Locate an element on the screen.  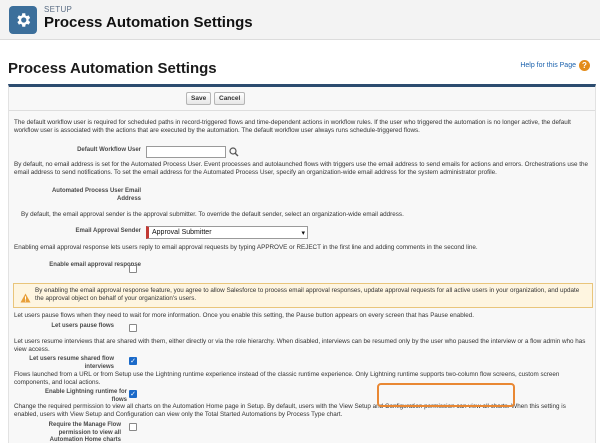
help-icon: ? is located at coordinates (584, 65).